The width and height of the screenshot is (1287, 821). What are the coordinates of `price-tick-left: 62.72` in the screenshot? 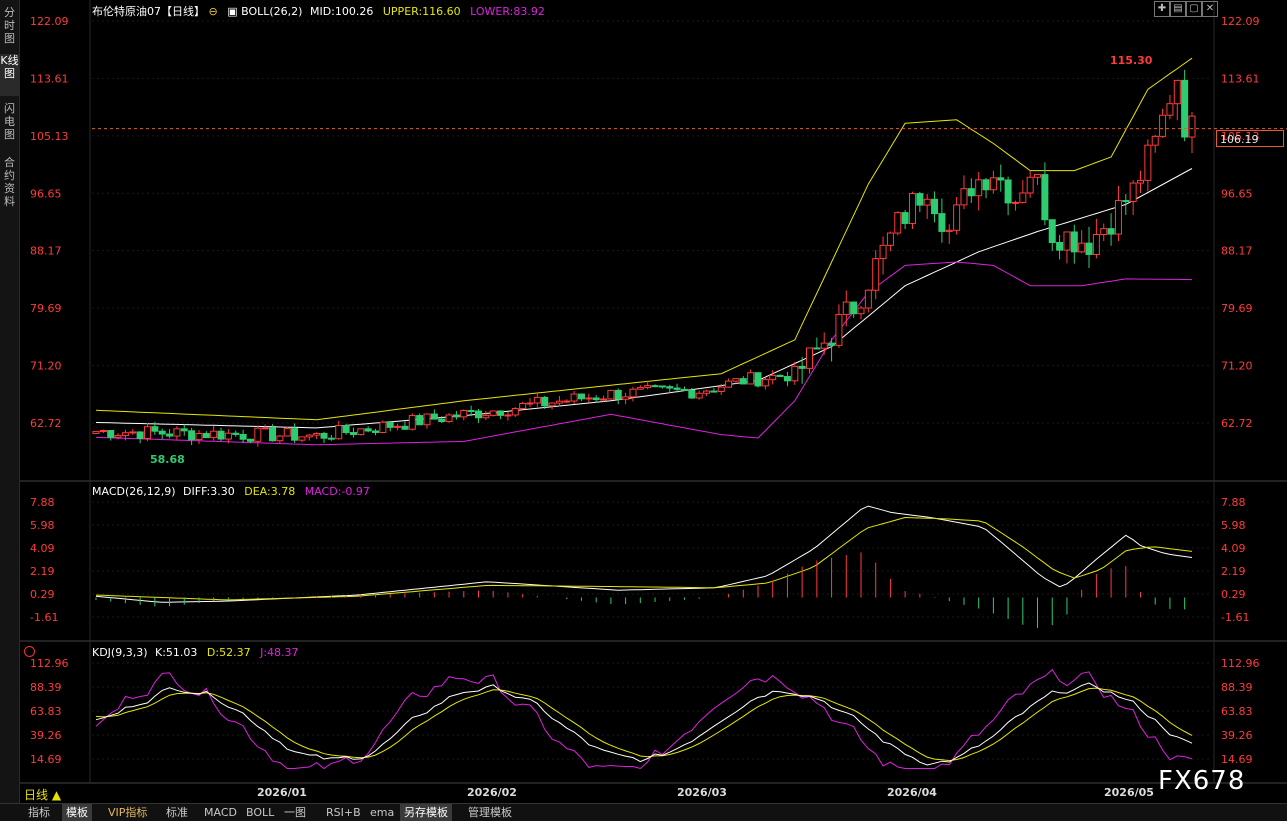 It's located at (46, 423).